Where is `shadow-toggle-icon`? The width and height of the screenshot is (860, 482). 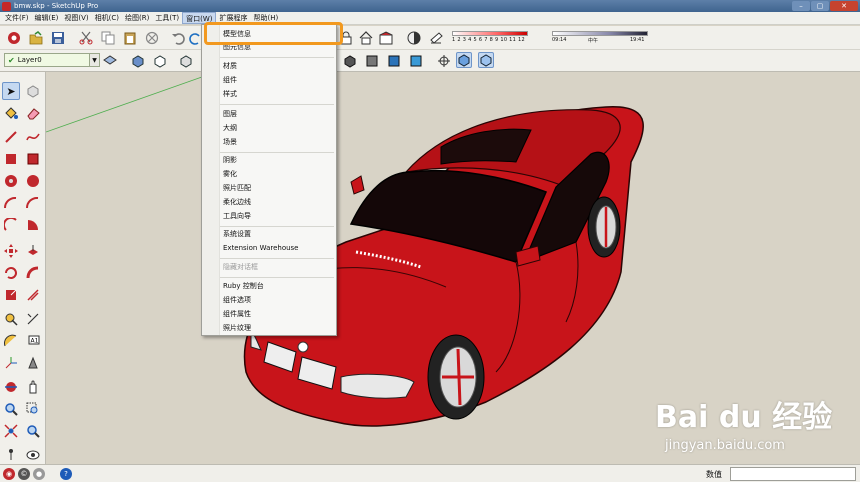 shadow-toggle-icon is located at coordinates (414, 38).